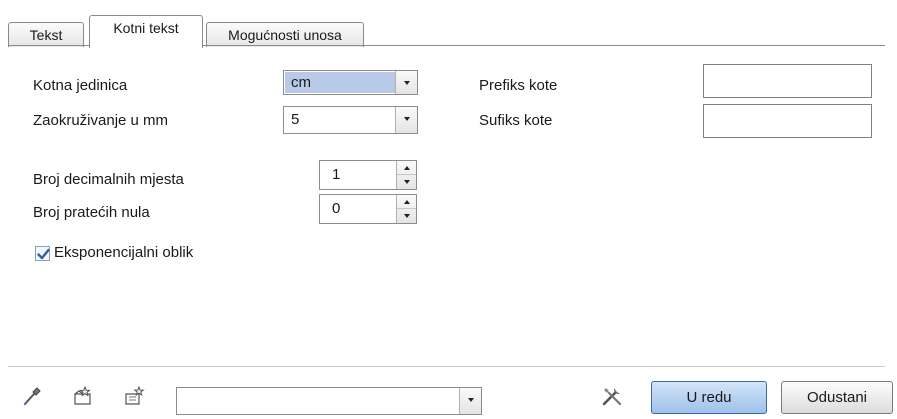 The height and width of the screenshot is (419, 897). I want to click on exponential-checkbox, so click(42, 253).